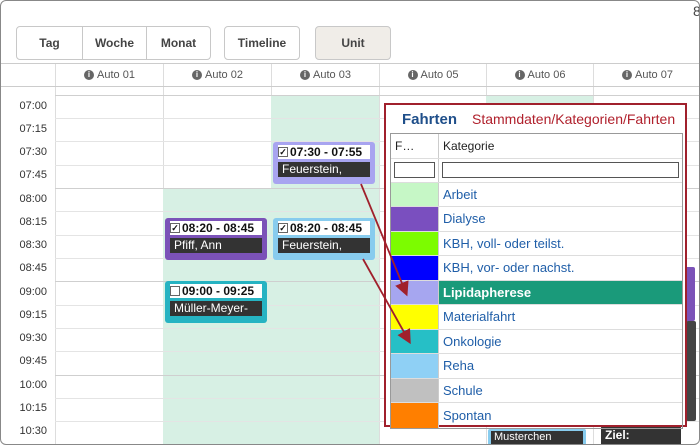 The height and width of the screenshot is (445, 700). I want to click on month-view-button: Monat, so click(178, 43).